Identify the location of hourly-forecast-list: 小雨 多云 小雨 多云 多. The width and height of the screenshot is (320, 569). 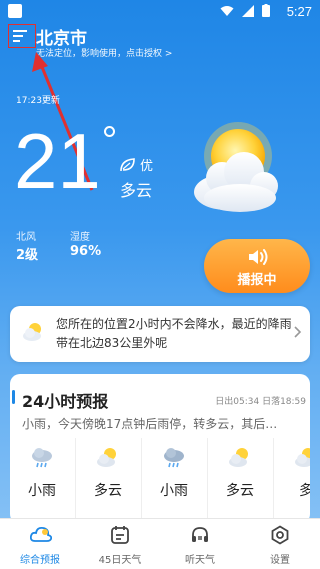
(160, 479).